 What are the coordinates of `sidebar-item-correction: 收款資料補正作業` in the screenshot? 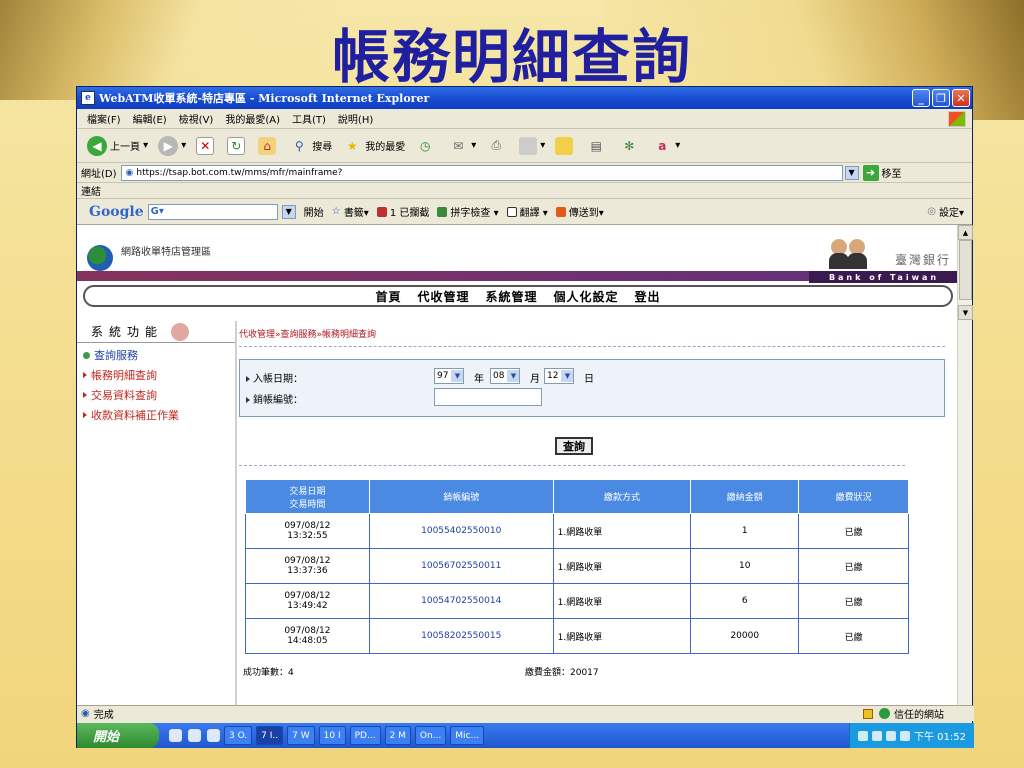 It's located at (156, 415).